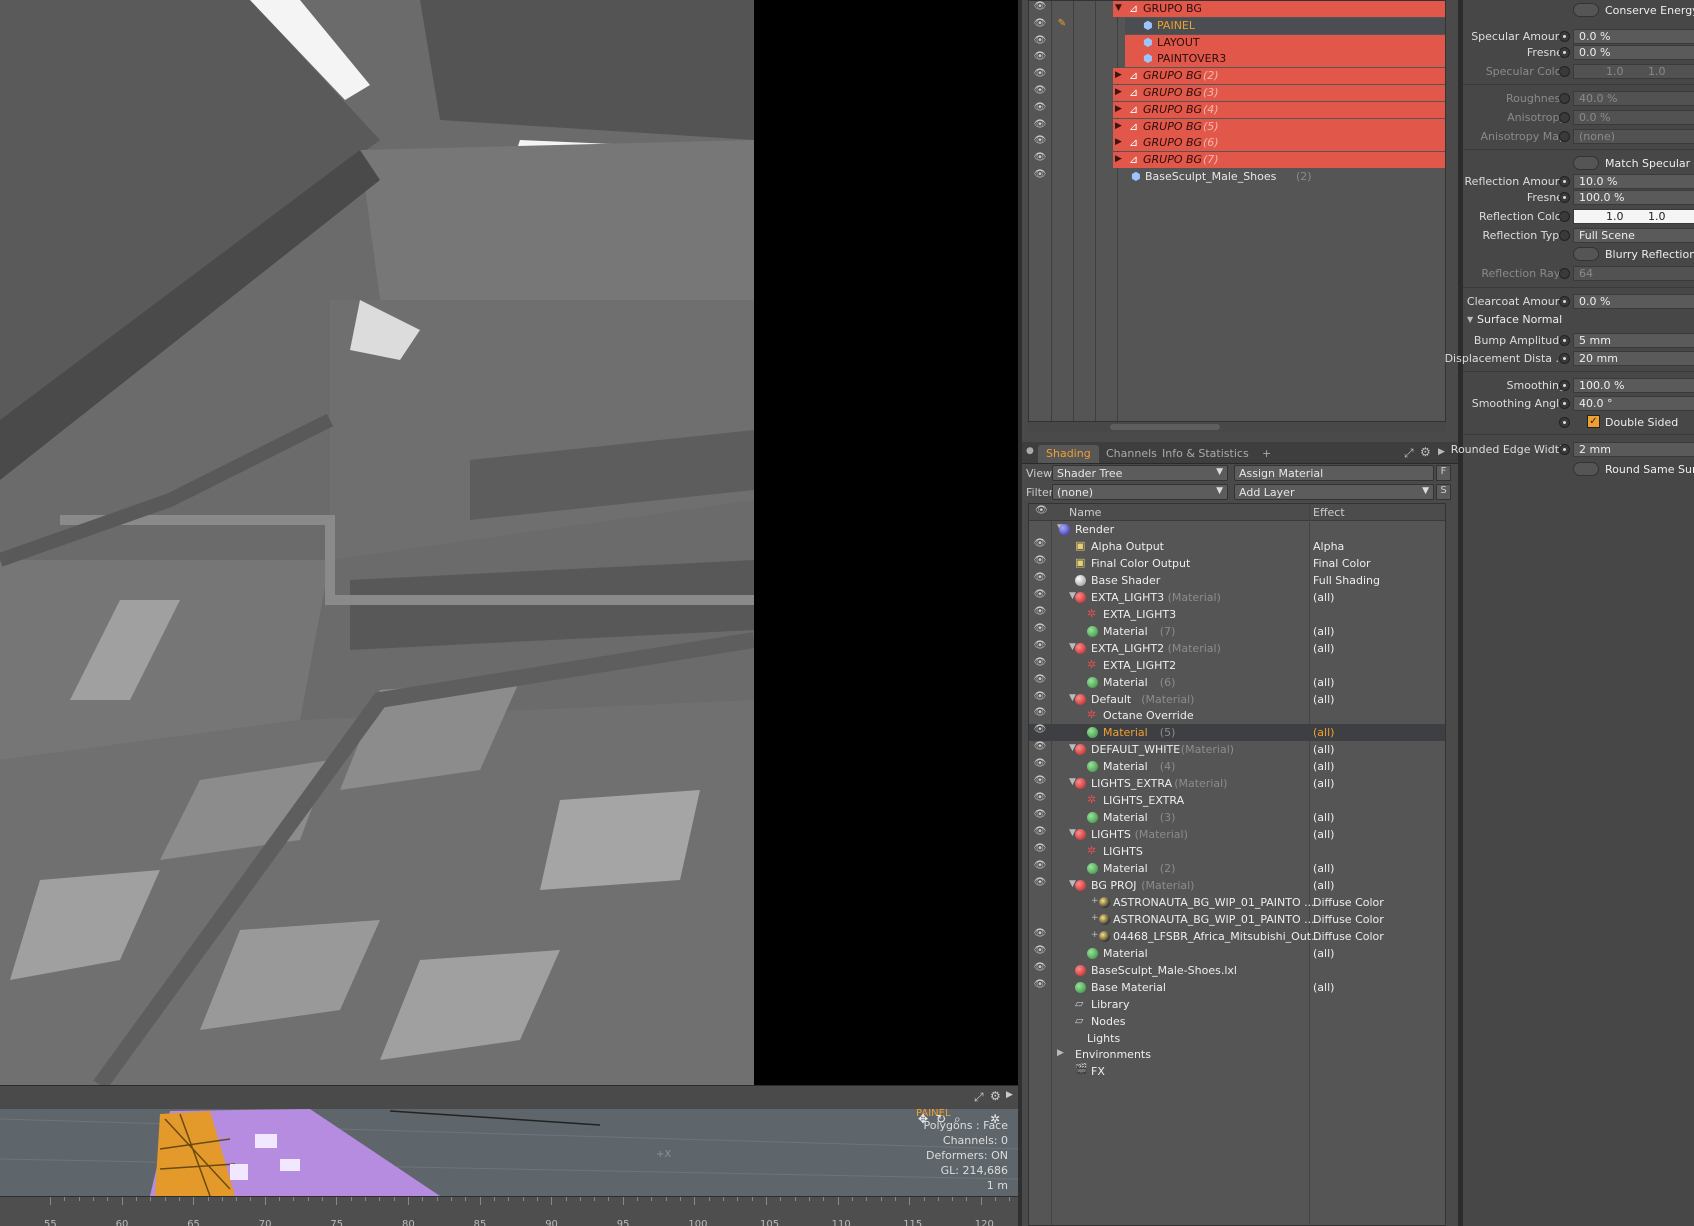 This screenshot has width=1694, height=1226. I want to click on displacement-field: 20 mm, so click(1633, 358).